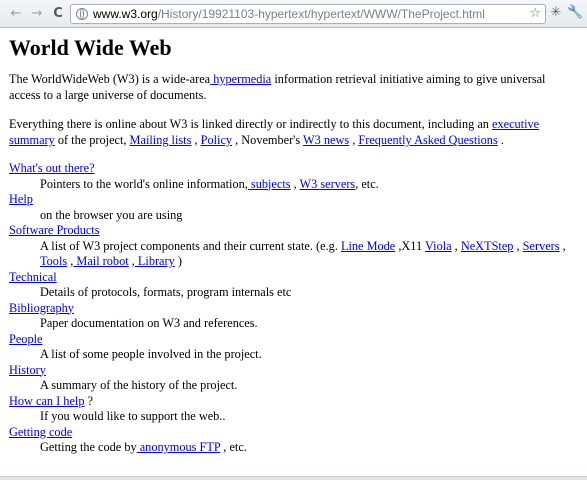 This screenshot has height=480, width=587. What do you see at coordinates (33, 277) in the screenshot?
I see `technical-link: Technical` at bounding box center [33, 277].